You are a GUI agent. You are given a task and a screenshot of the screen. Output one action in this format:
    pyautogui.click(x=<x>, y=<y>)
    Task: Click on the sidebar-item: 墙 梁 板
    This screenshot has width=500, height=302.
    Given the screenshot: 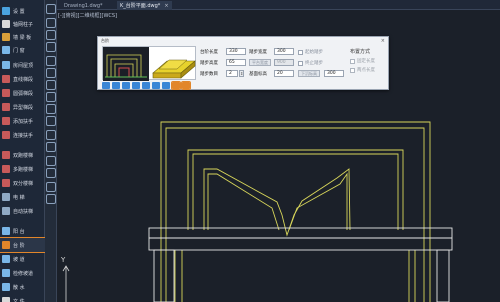 What is the action you would take?
    pyautogui.click(x=22, y=37)
    